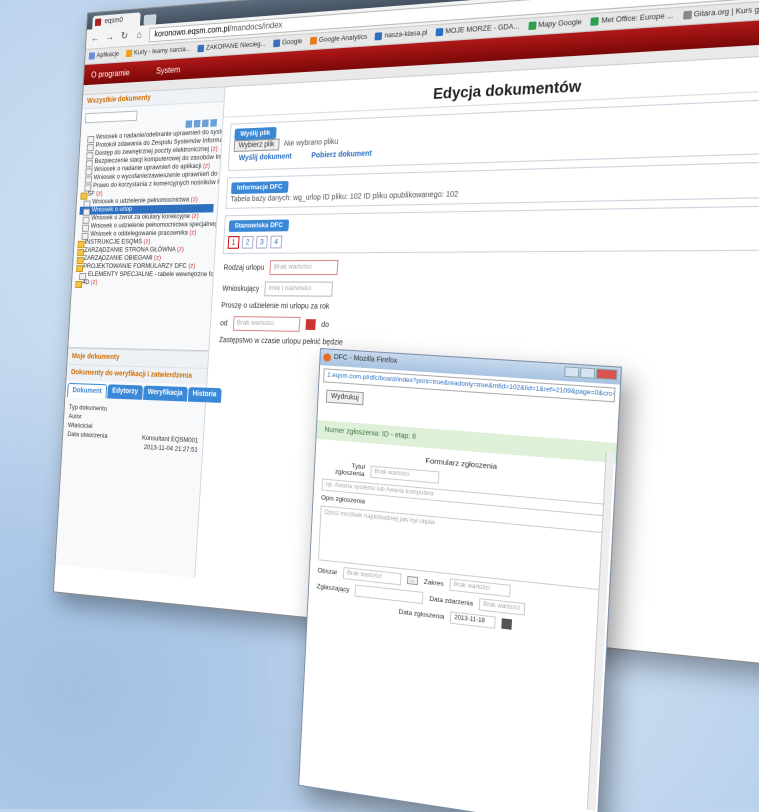 The width and height of the screenshot is (759, 812). Describe the element at coordinates (129, 250) in the screenshot. I see `tree-item-label: ZARZĄDZANIE STRONA GŁÓWNA` at that location.